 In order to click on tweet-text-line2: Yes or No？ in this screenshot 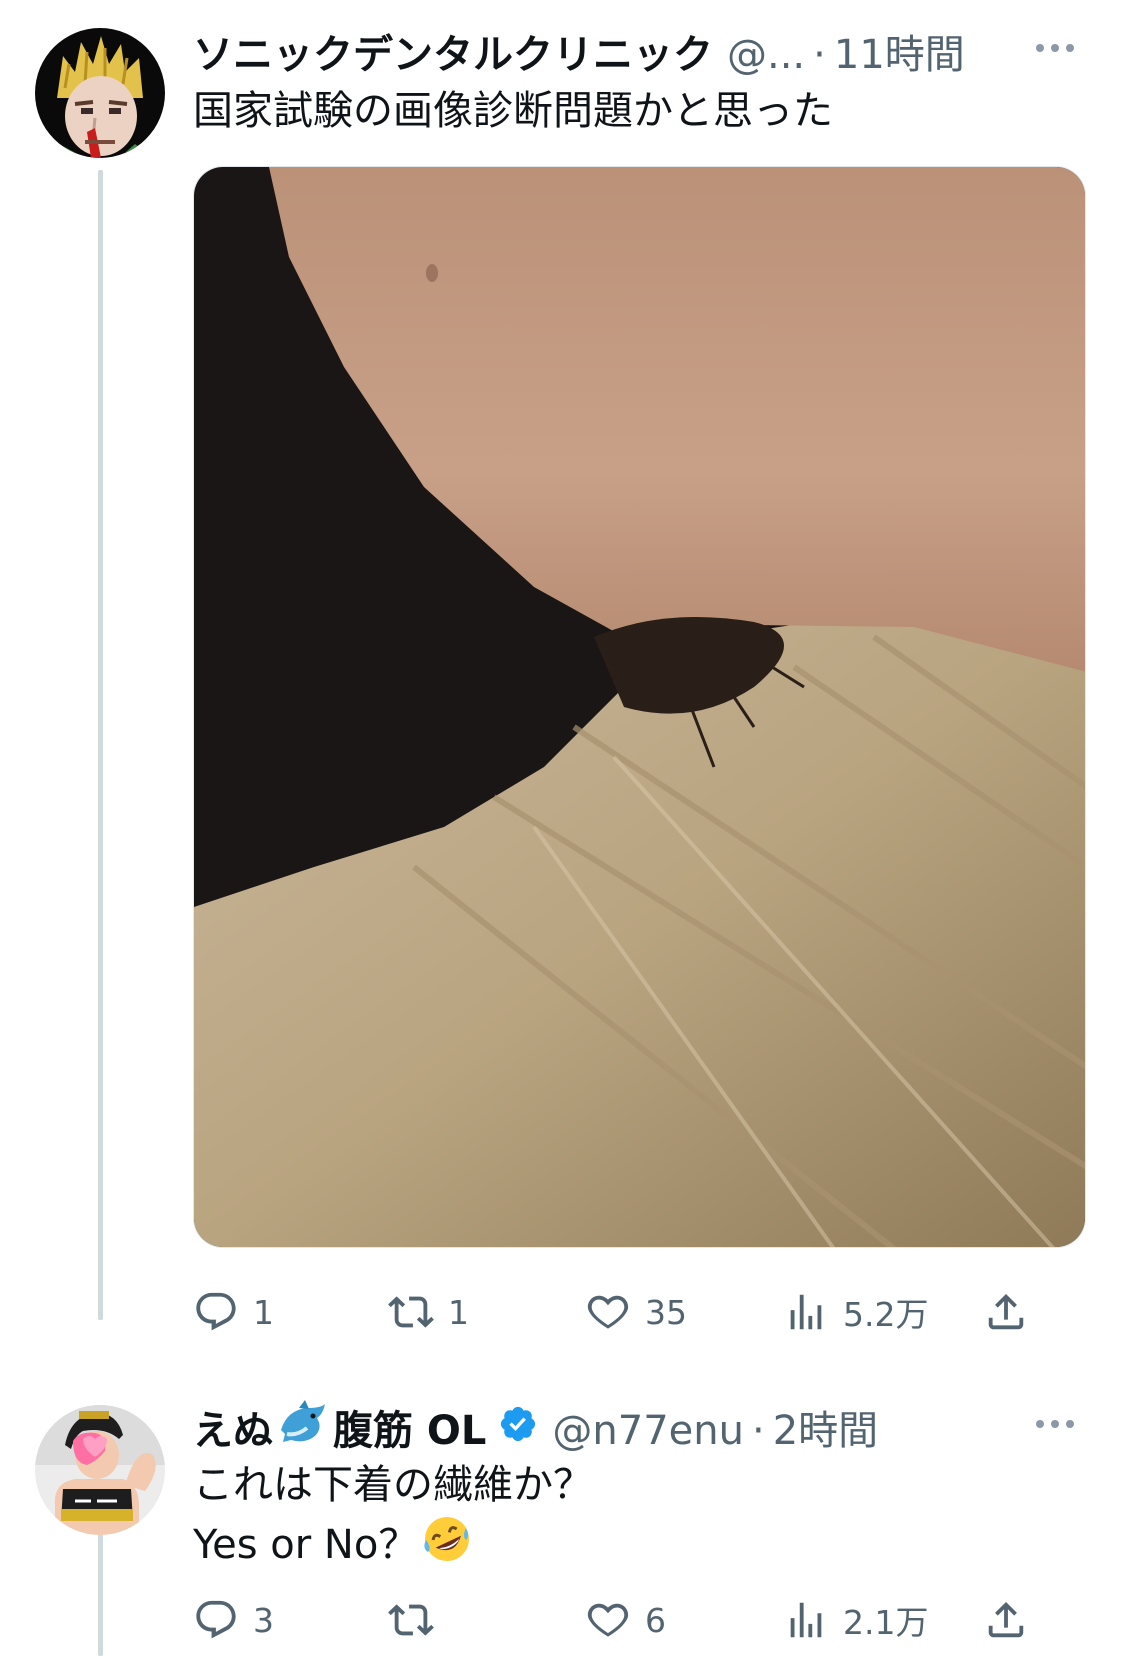, I will do `click(332, 1547)`.